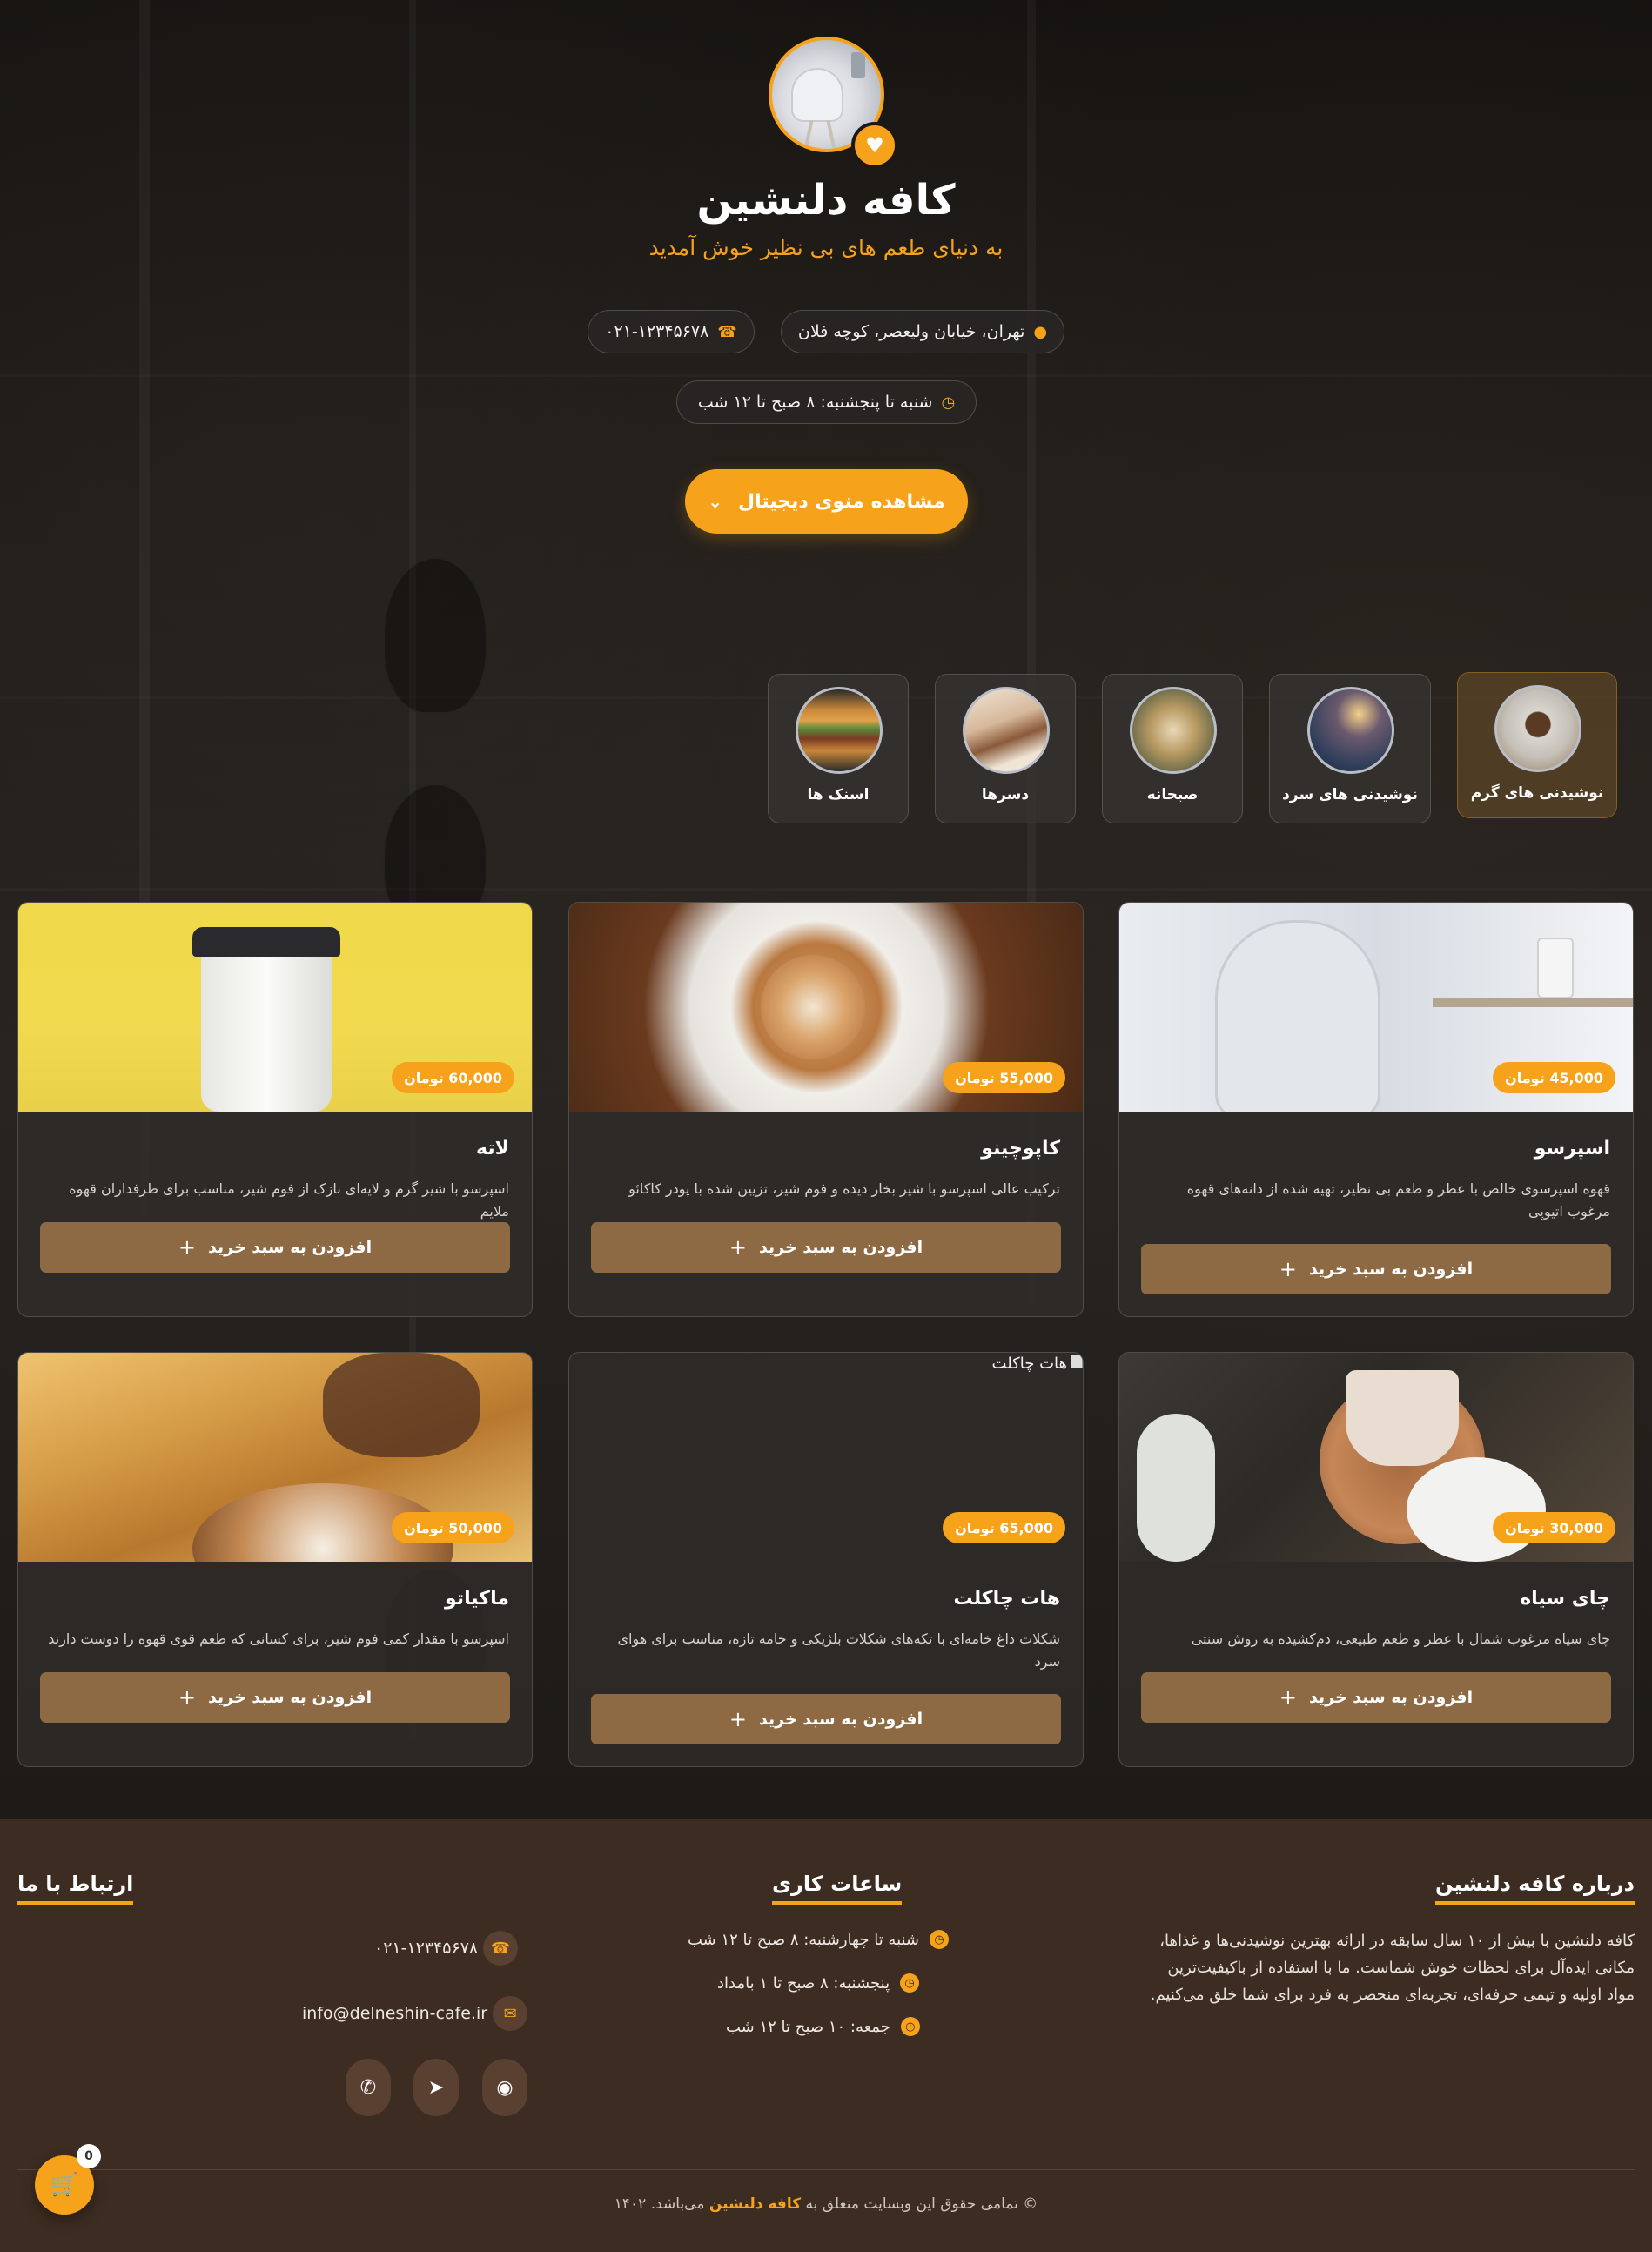 The width and height of the screenshot is (1652, 2252). I want to click on price-badge: 60,000 تومان, so click(453, 1077).